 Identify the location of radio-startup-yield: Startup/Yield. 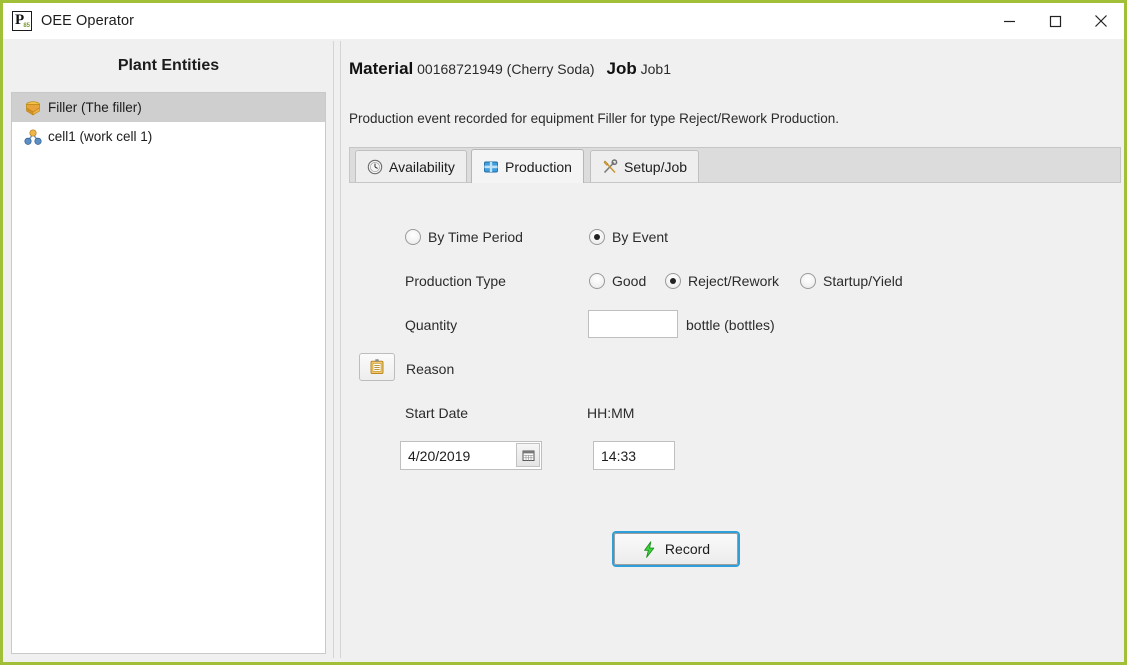
(851, 281).